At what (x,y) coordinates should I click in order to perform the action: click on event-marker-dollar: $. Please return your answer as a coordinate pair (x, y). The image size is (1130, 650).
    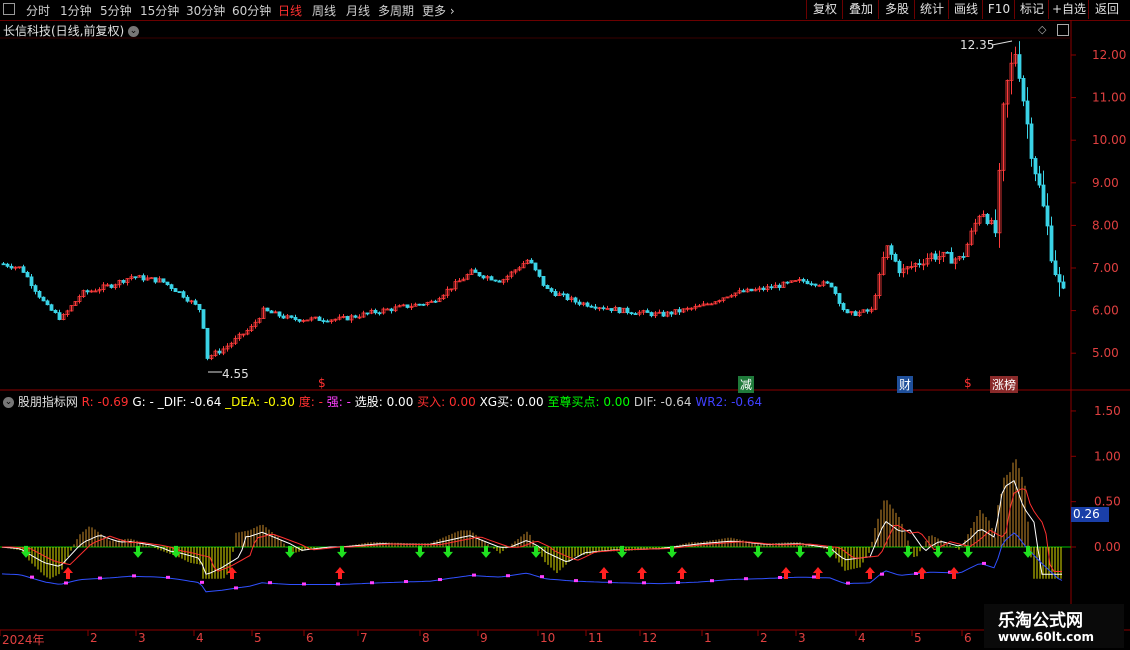
    Looking at the image, I should click on (322, 383).